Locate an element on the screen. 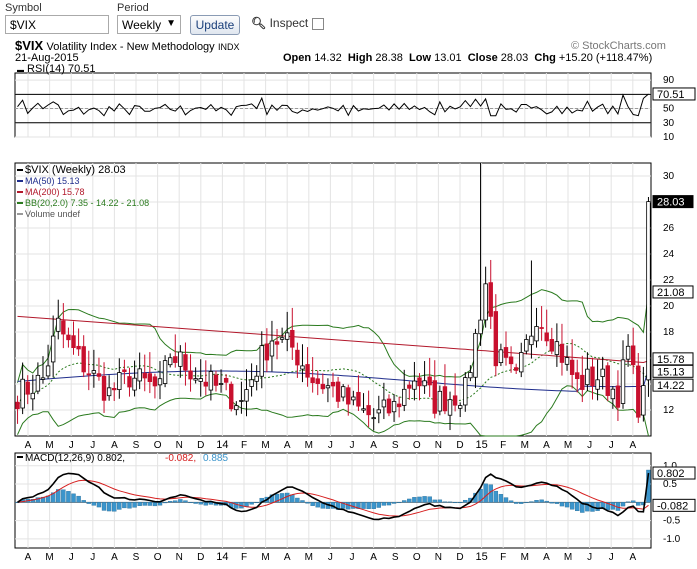  price-x-label: M is located at coordinates (309, 445).